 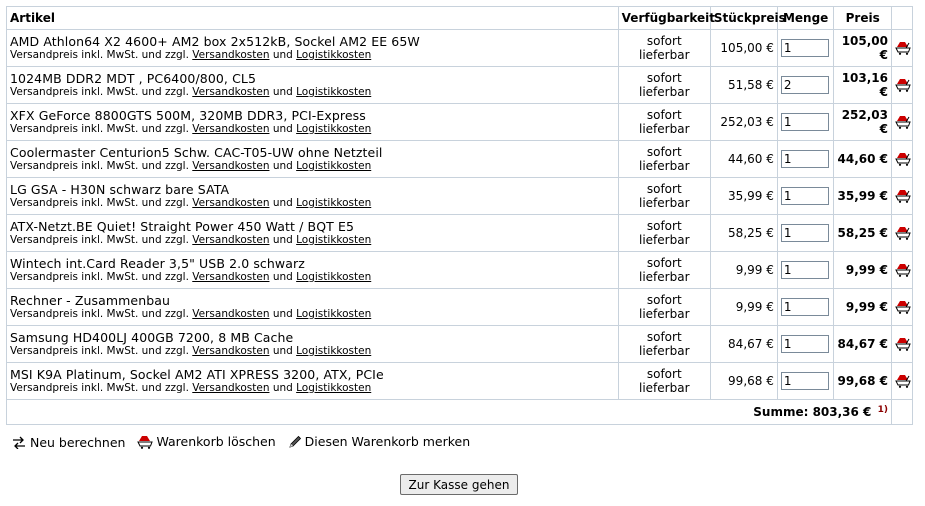 What do you see at coordinates (19, 442) in the screenshot?
I see `recalculate-arrows-icon` at bounding box center [19, 442].